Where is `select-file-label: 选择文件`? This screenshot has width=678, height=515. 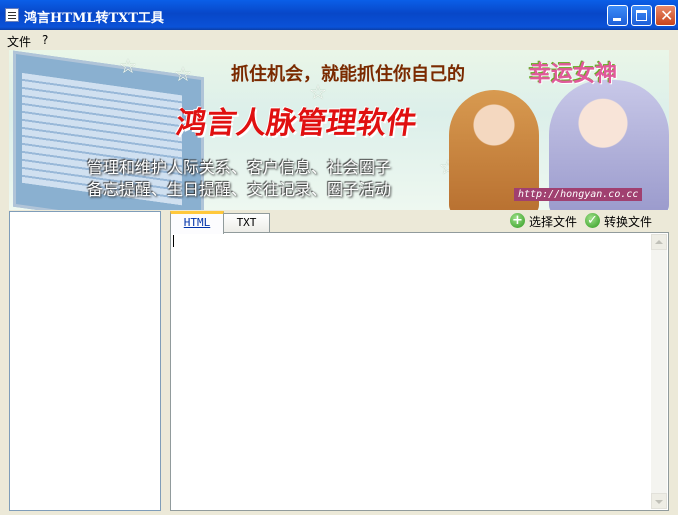
select-file-label: 选择文件 is located at coordinates (553, 222).